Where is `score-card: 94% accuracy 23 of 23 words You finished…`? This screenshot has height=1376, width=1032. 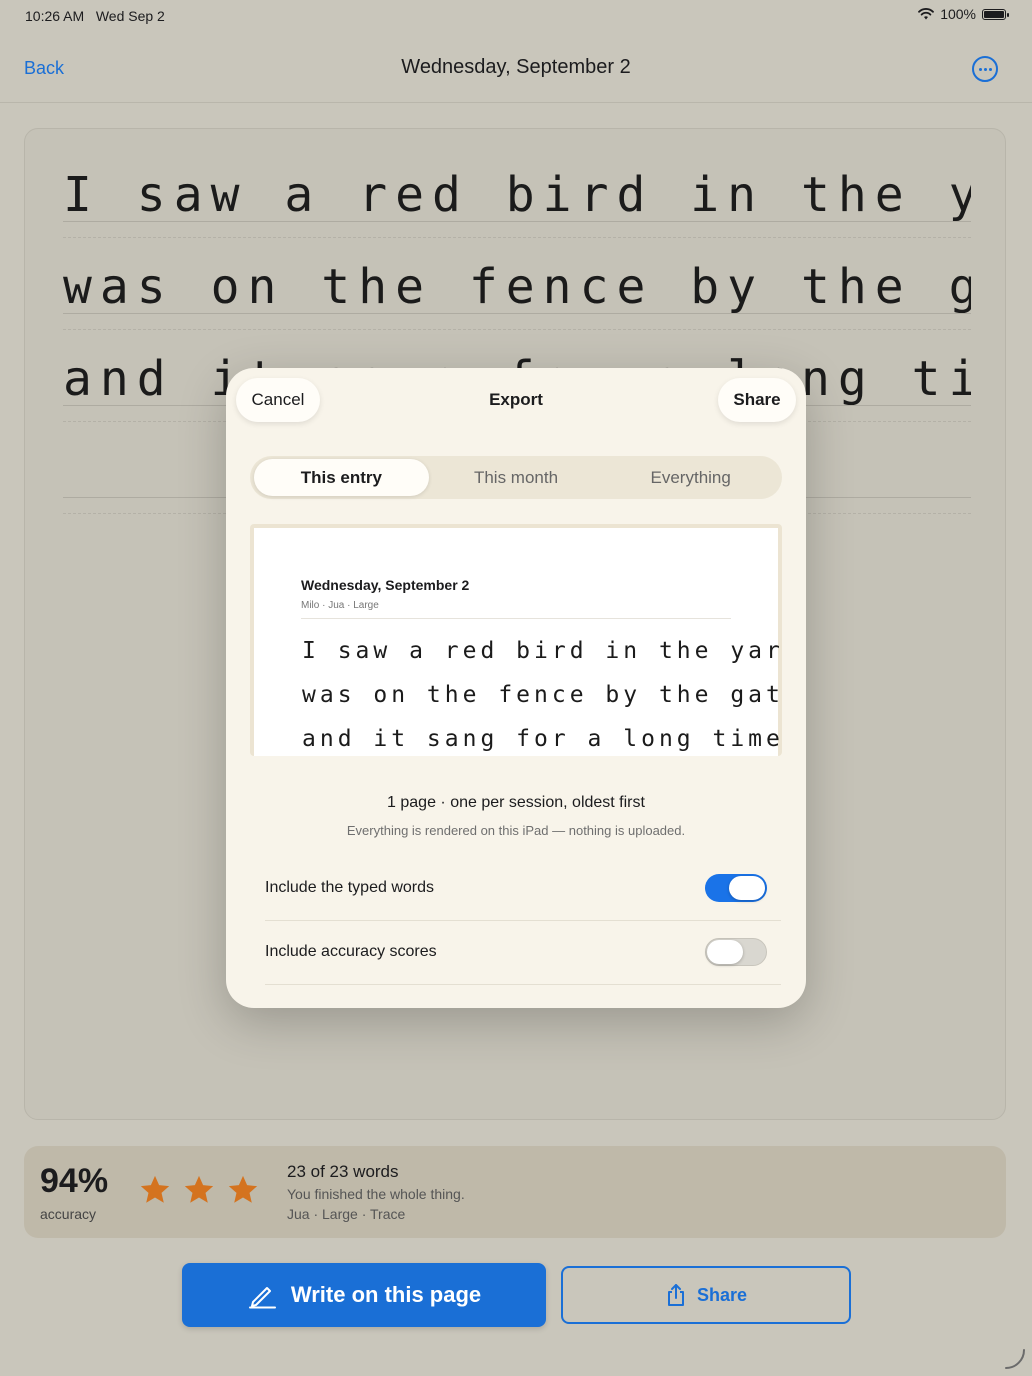 score-card: 94% accuracy 23 of 23 words You finished… is located at coordinates (515, 1192).